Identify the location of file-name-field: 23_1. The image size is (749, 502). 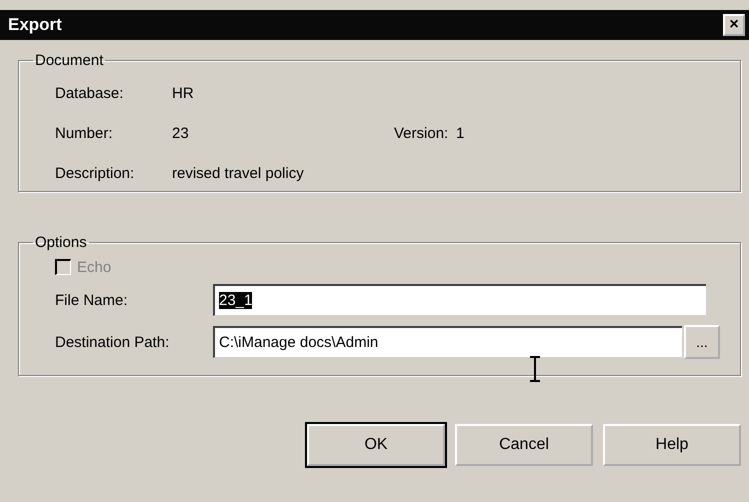
(459, 300).